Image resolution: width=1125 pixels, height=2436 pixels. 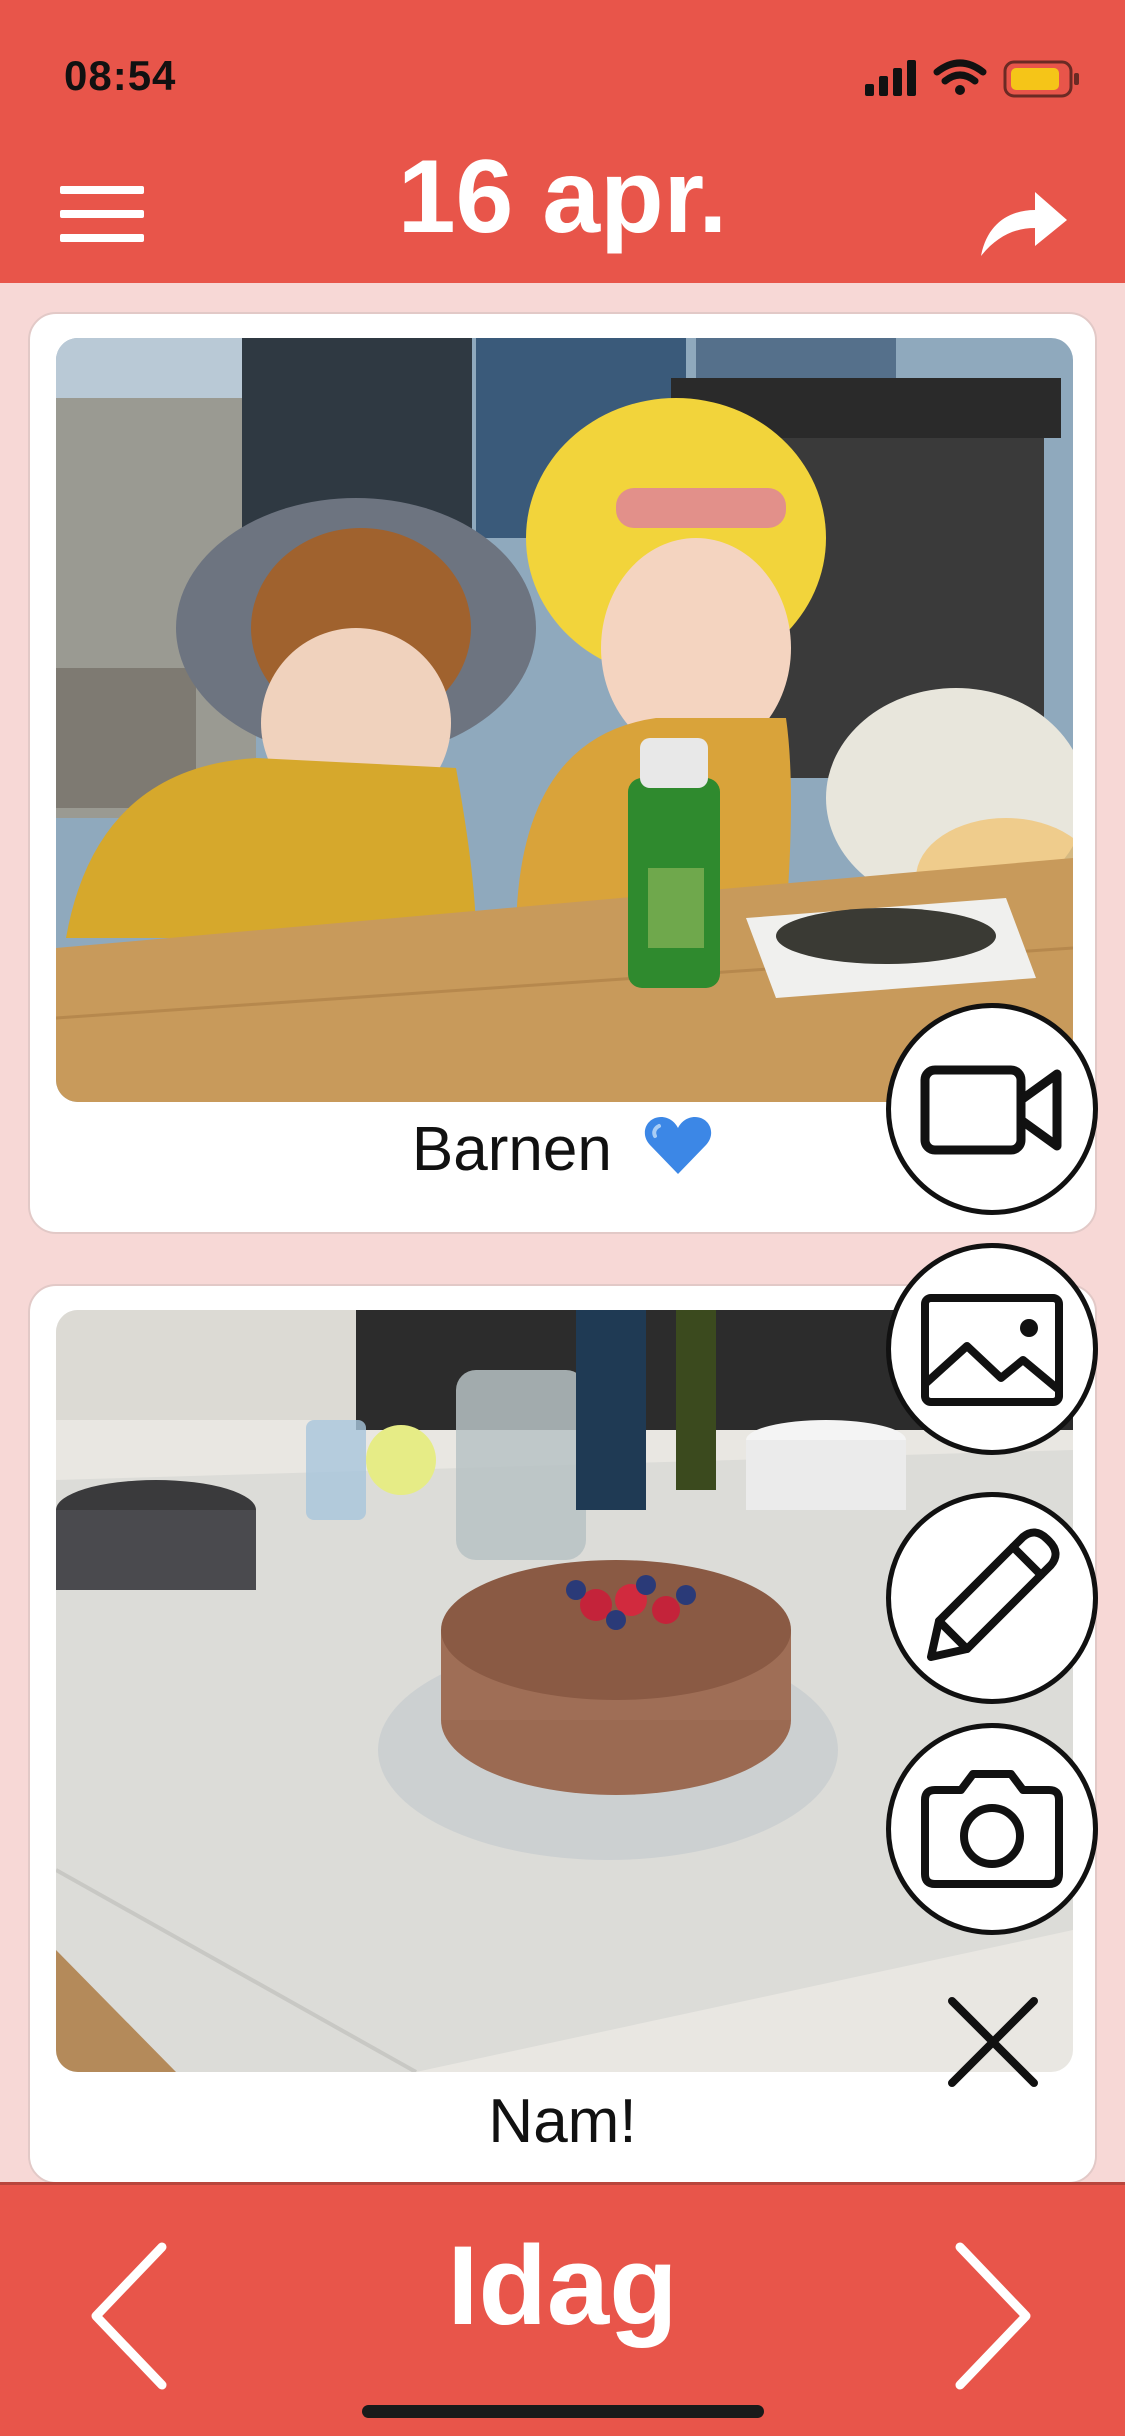 What do you see at coordinates (120, 75) in the screenshot?
I see `status-time: 08:54` at bounding box center [120, 75].